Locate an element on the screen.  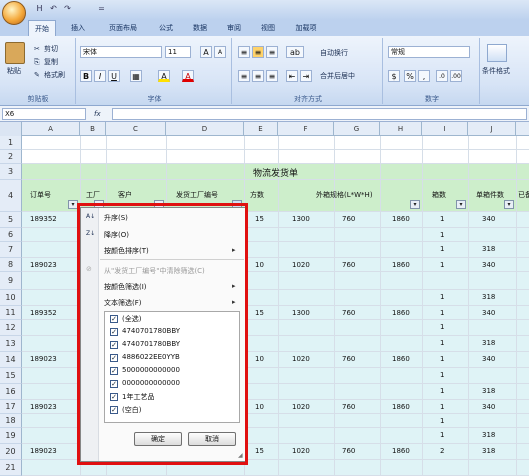
underline-button: U is located at coordinates (114, 76).